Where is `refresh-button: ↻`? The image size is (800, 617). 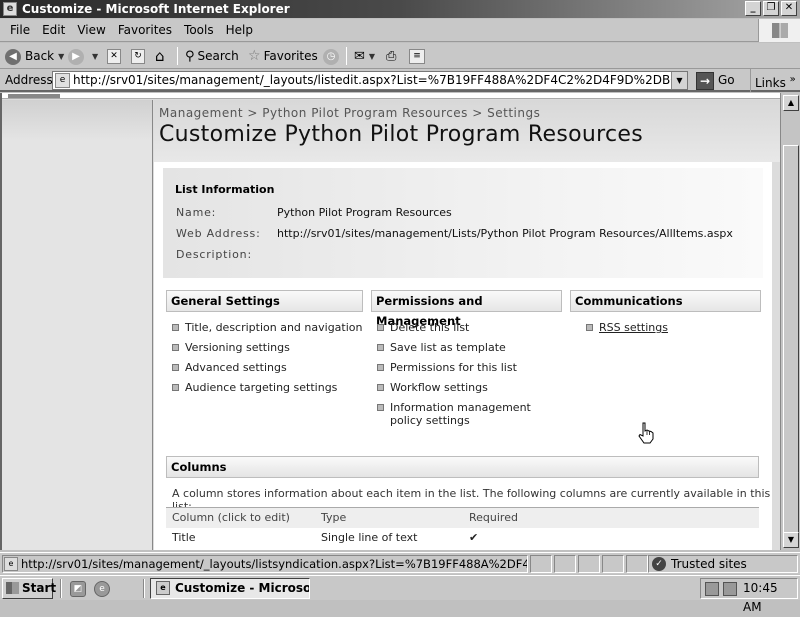
refresh-button: ↻ is located at coordinates (138, 56).